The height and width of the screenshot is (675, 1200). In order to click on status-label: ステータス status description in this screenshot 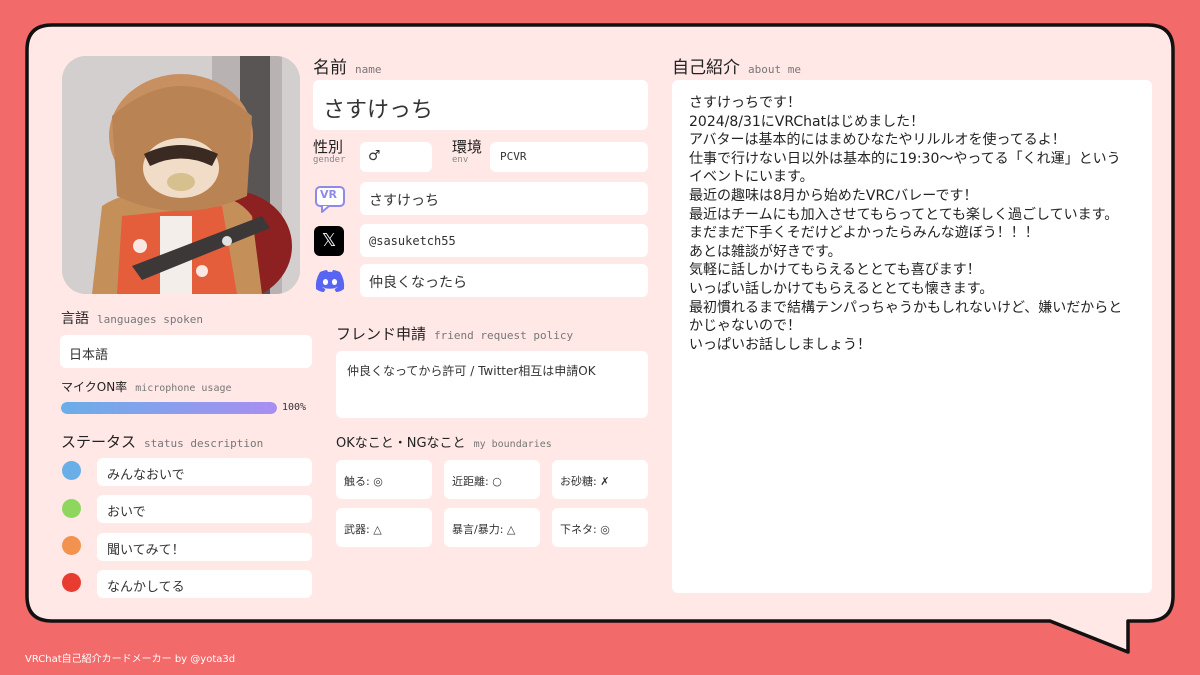, I will do `click(162, 442)`.